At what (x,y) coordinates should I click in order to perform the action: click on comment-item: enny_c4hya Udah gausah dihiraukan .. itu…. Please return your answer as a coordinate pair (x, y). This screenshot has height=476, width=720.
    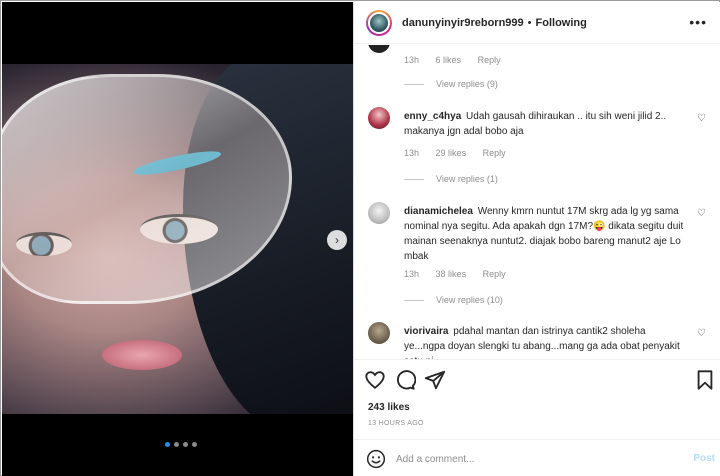
    Looking at the image, I should click on (538, 127).